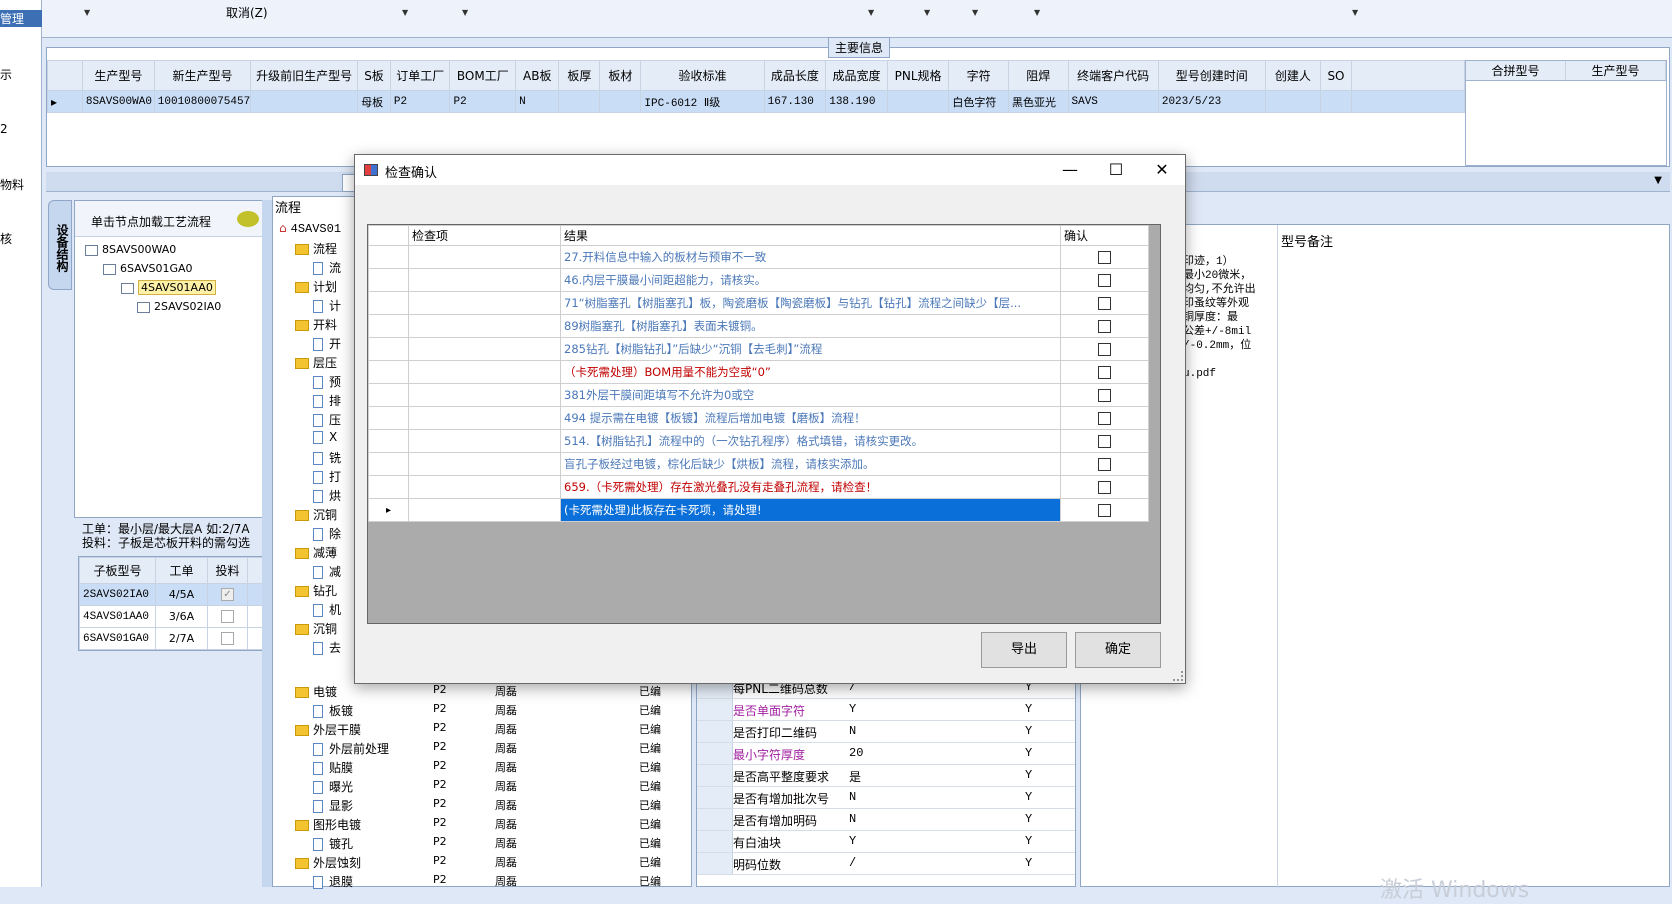  What do you see at coordinates (758, 326) in the screenshot?
I see `check-row: 89树脂塞孔【树脂塞孔】表面未镀铜。` at bounding box center [758, 326].